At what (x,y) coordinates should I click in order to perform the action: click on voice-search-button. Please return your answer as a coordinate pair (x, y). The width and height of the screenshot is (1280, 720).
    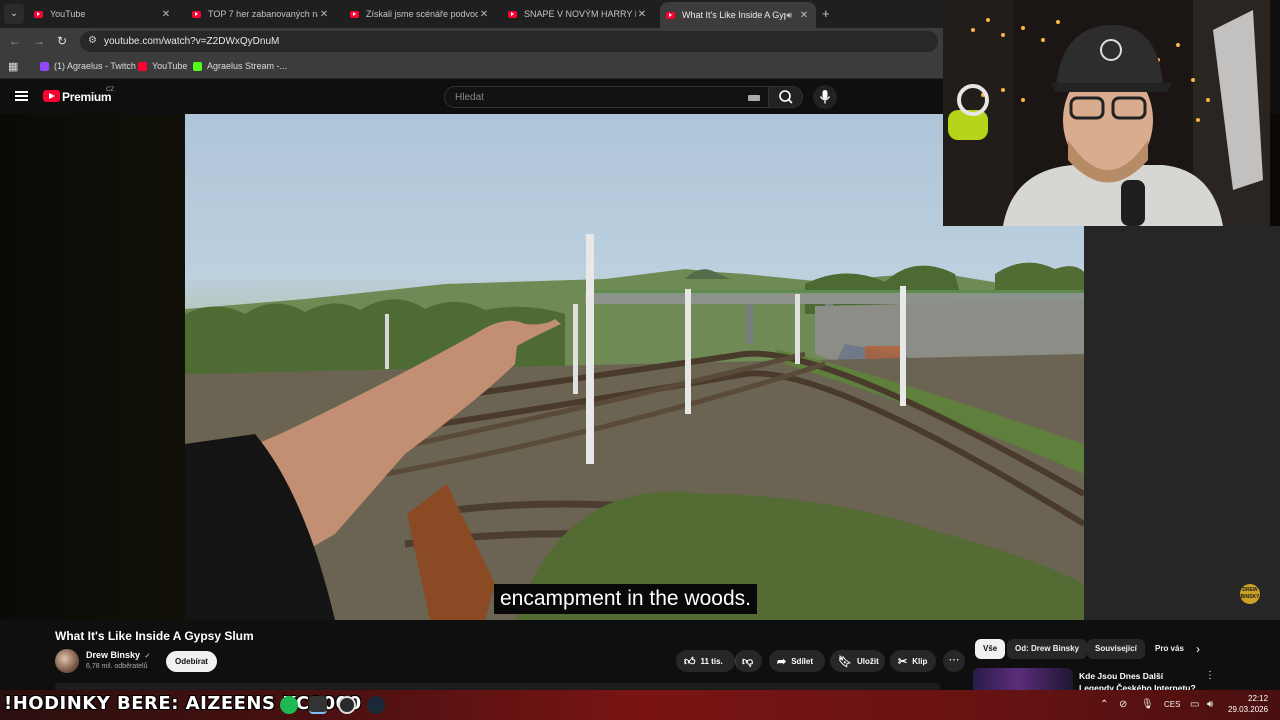
    Looking at the image, I should click on (825, 97).